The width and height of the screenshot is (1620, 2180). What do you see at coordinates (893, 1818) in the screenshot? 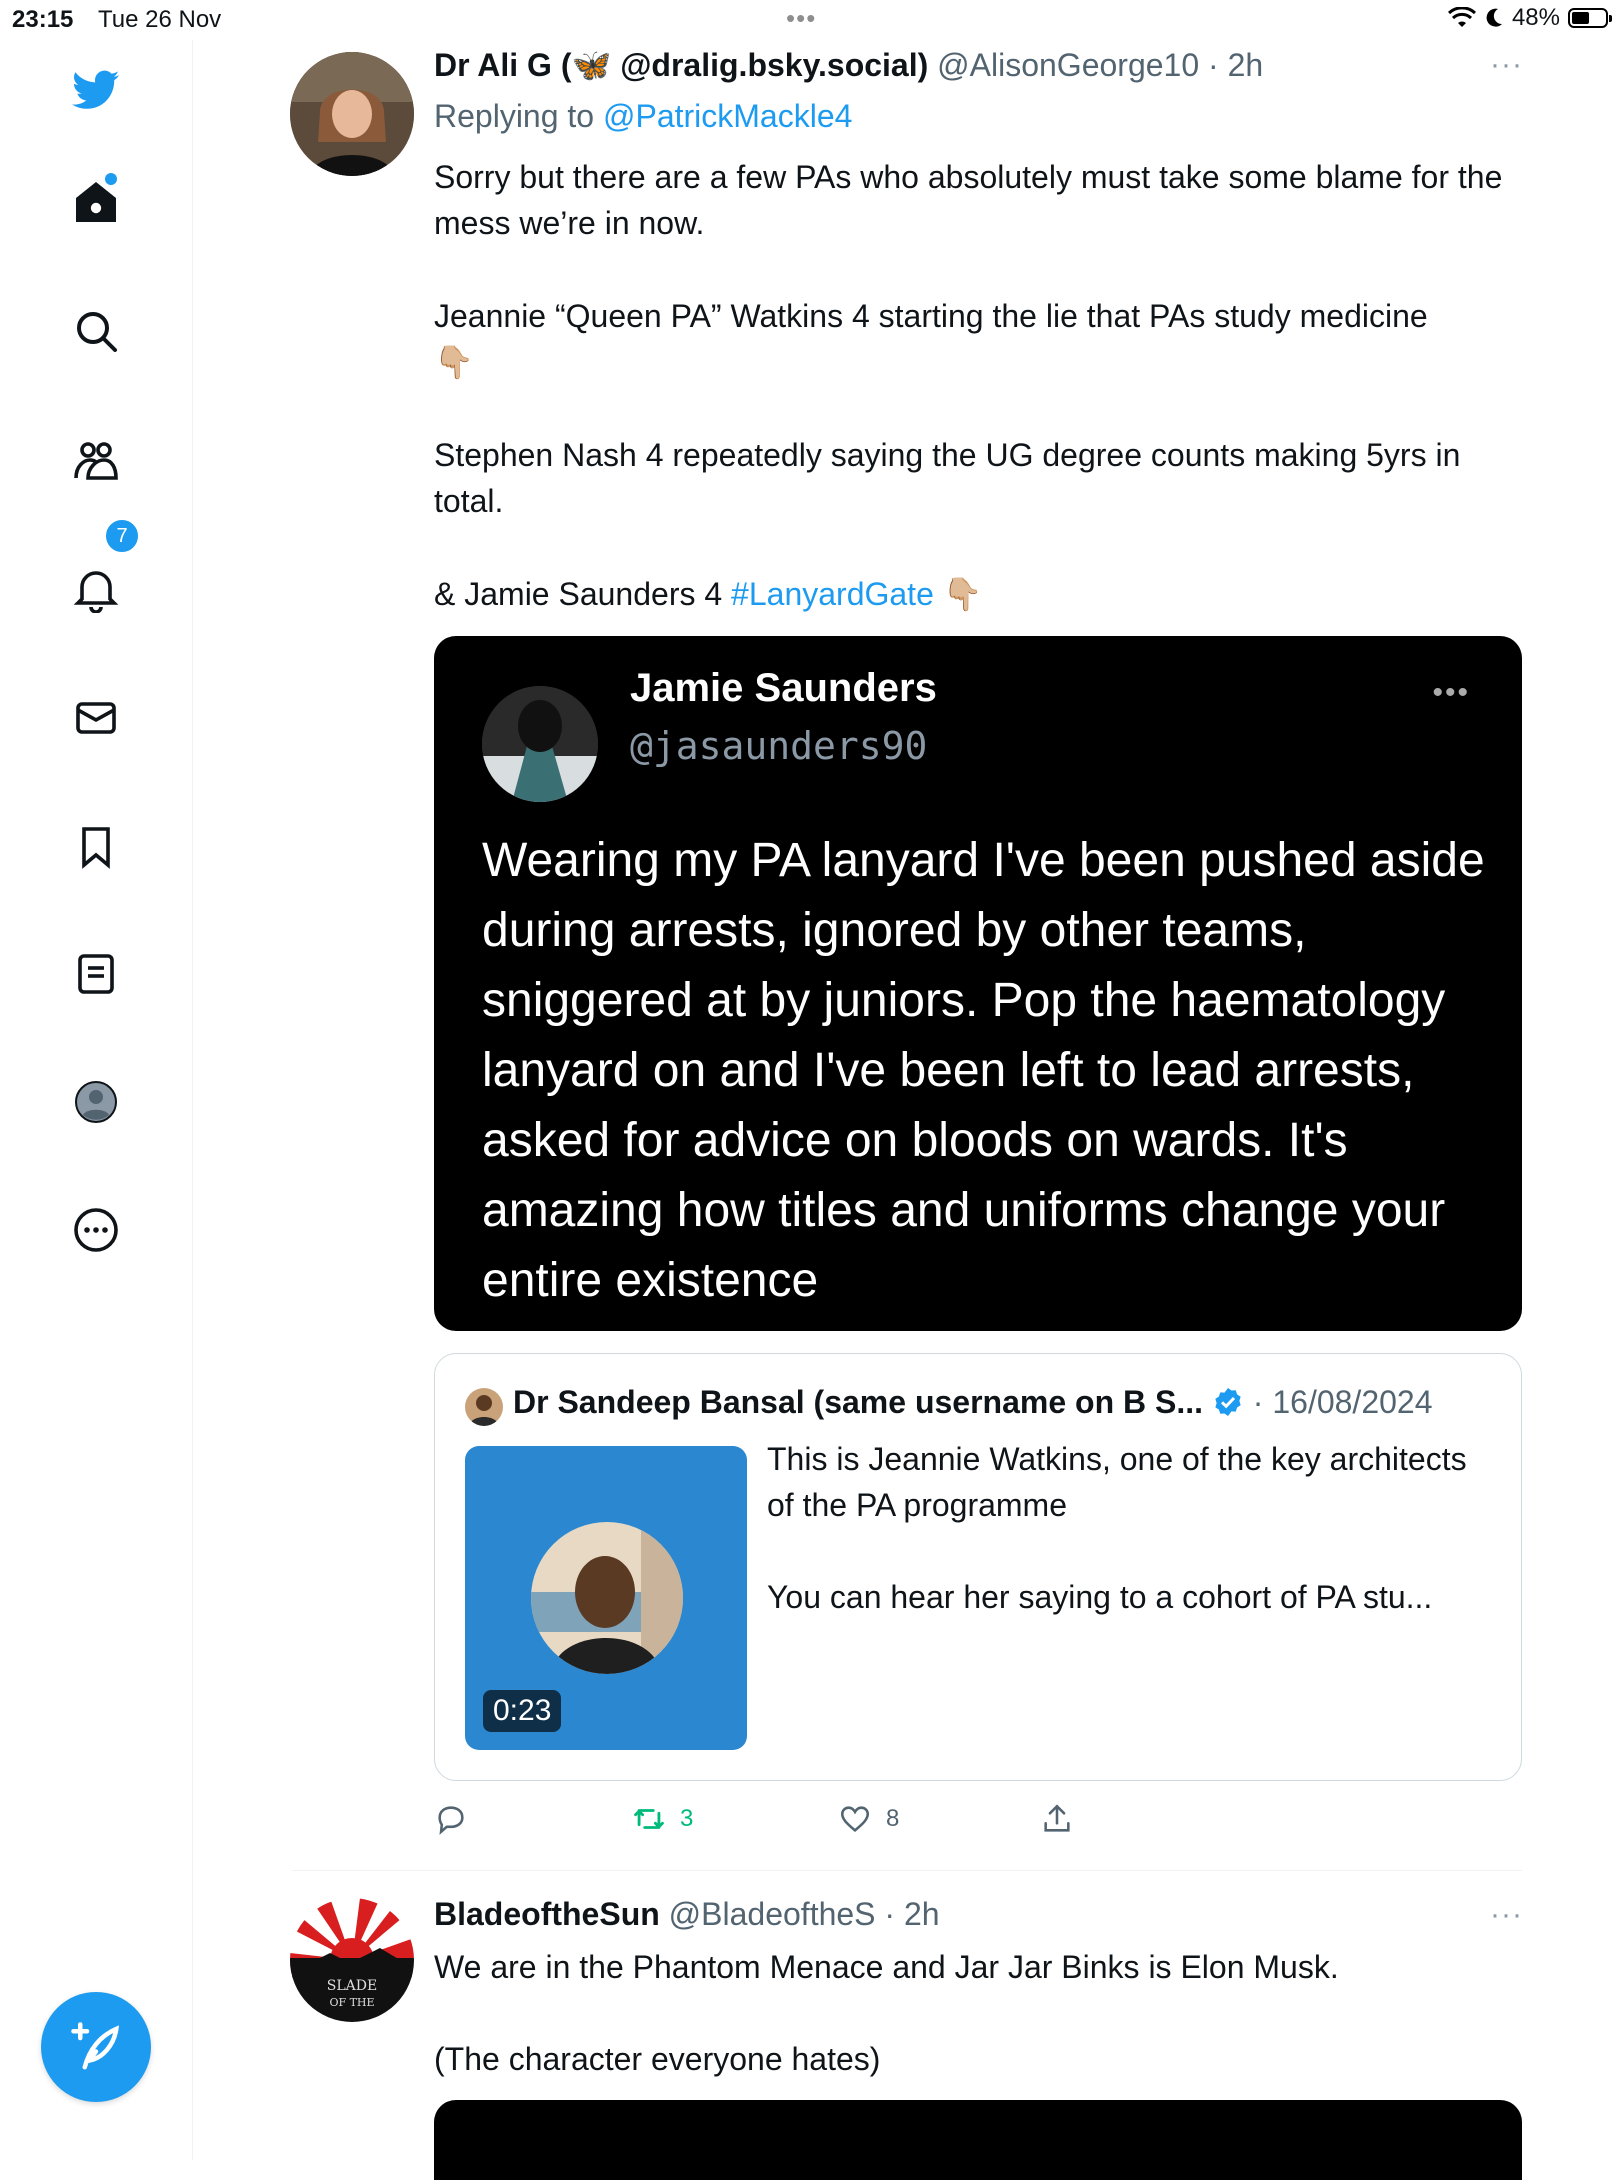
I see `like-count: 8` at bounding box center [893, 1818].